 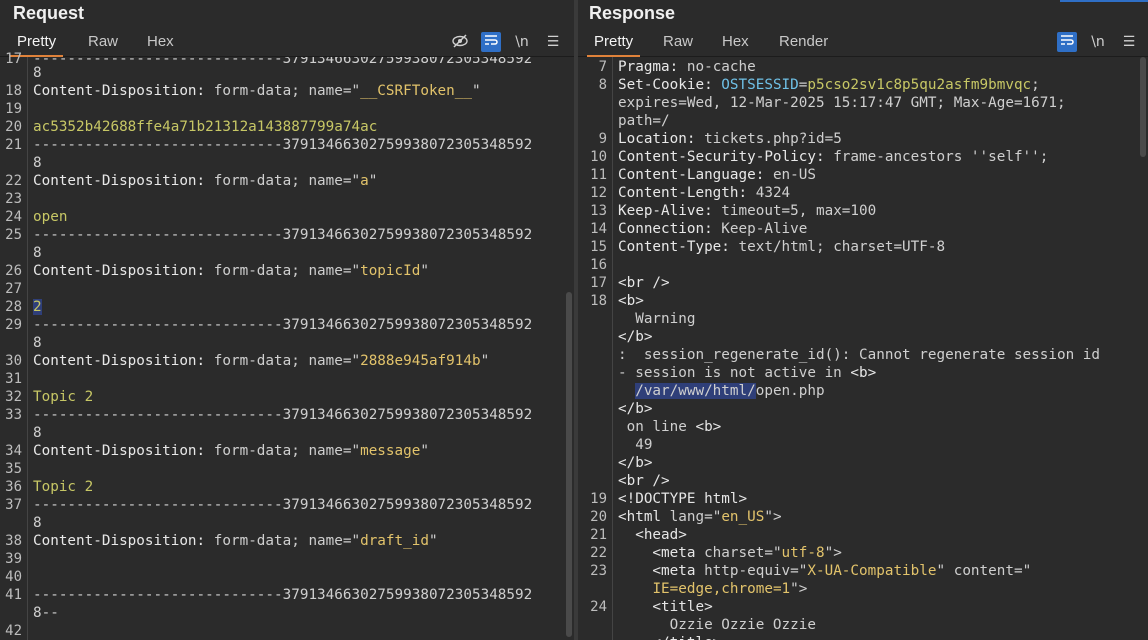 What do you see at coordinates (695, 517) in the screenshot?
I see `code-token: lang="` at bounding box center [695, 517].